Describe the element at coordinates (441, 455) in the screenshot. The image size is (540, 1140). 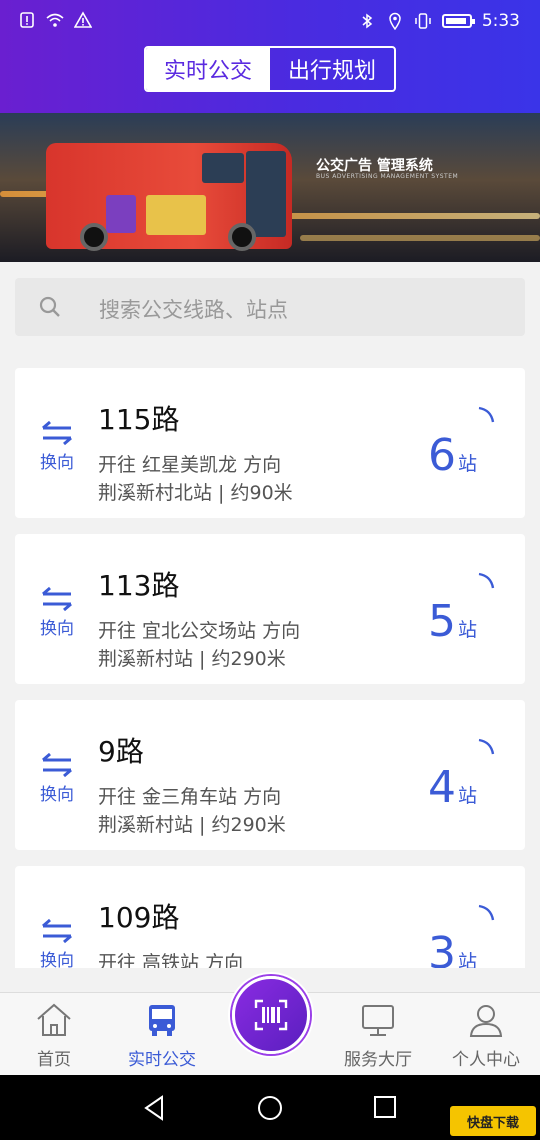
I see `stops-away-number: 6` at that location.